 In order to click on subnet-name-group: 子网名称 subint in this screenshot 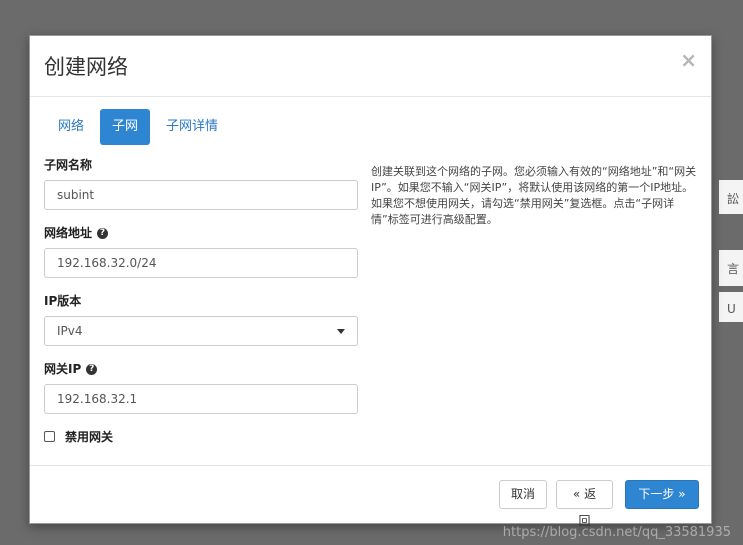, I will do `click(201, 183)`.